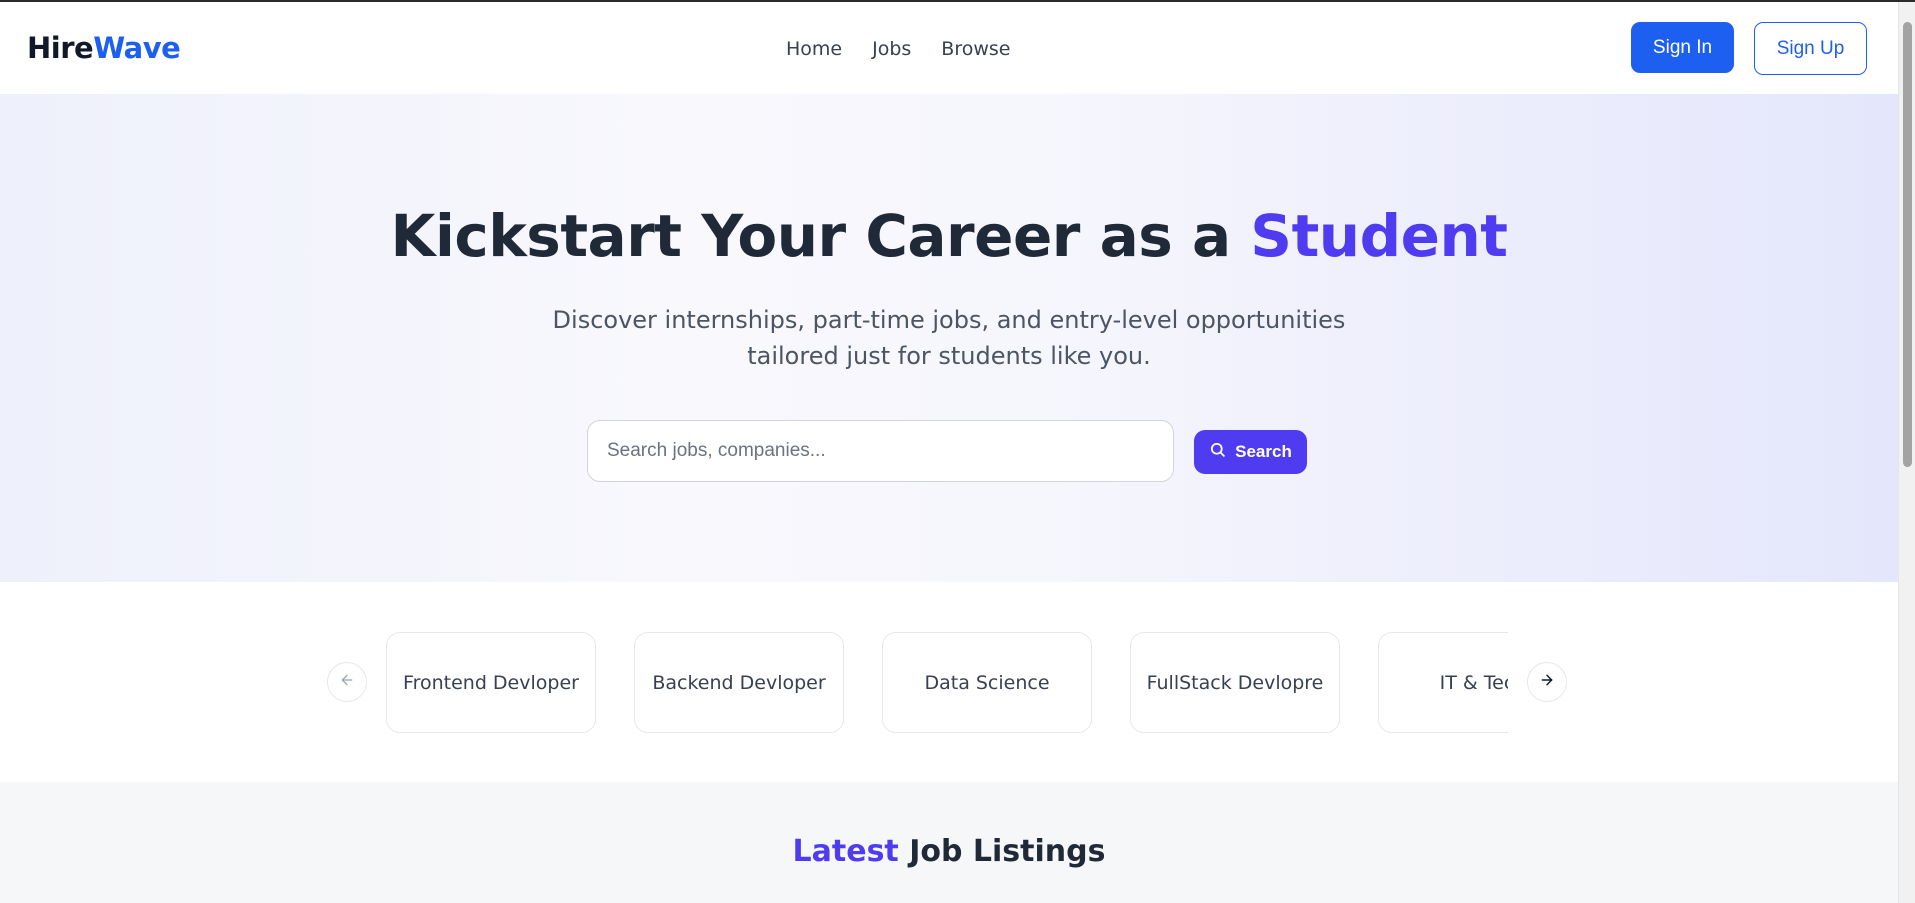  What do you see at coordinates (814, 49) in the screenshot?
I see `nav-home-link: Home` at bounding box center [814, 49].